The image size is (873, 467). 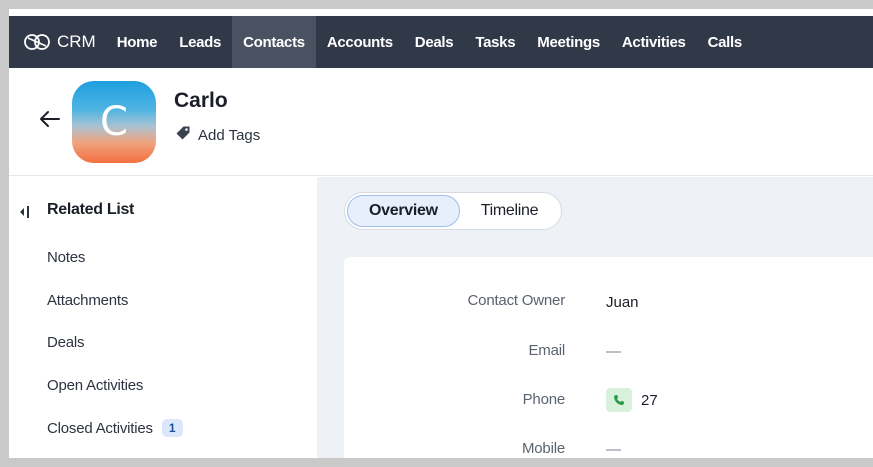 I want to click on crm-brand: CRM, so click(x=57, y=42).